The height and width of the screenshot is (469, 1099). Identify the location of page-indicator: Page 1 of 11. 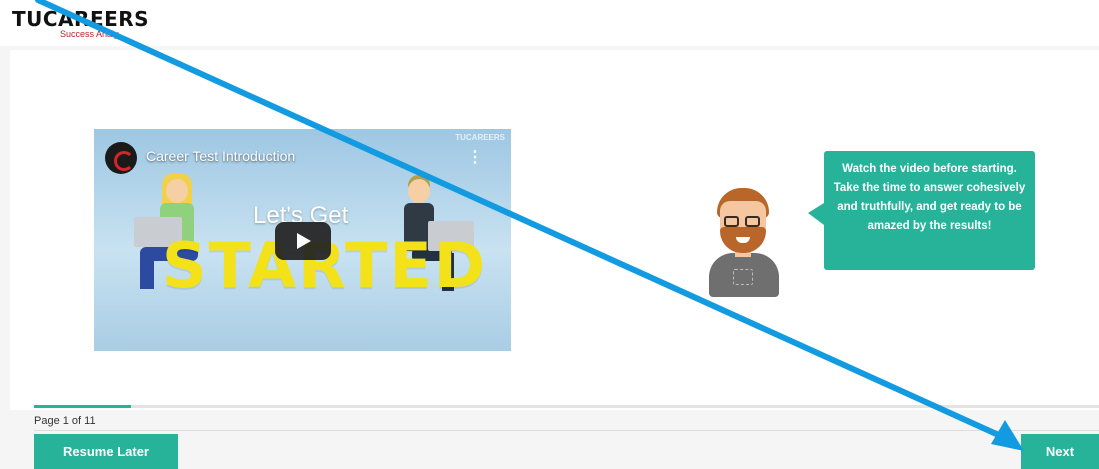
(65, 421).